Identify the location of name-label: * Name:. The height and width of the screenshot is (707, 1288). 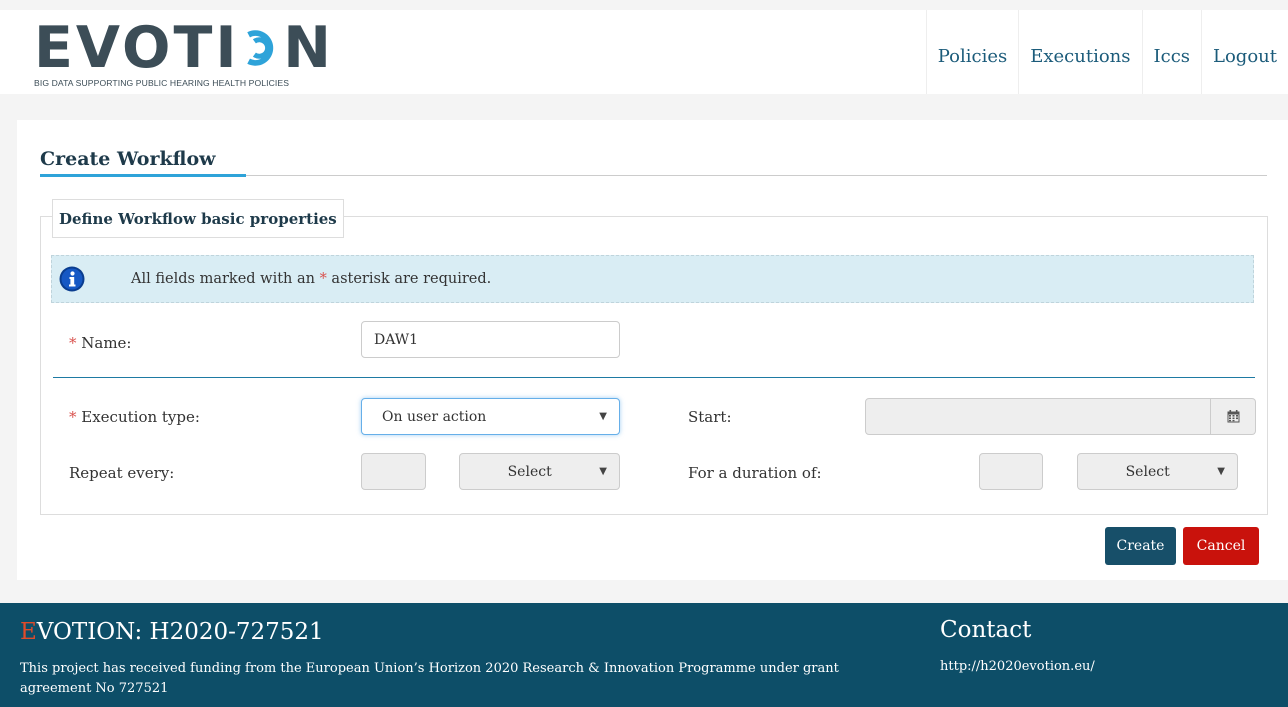
(100, 343).